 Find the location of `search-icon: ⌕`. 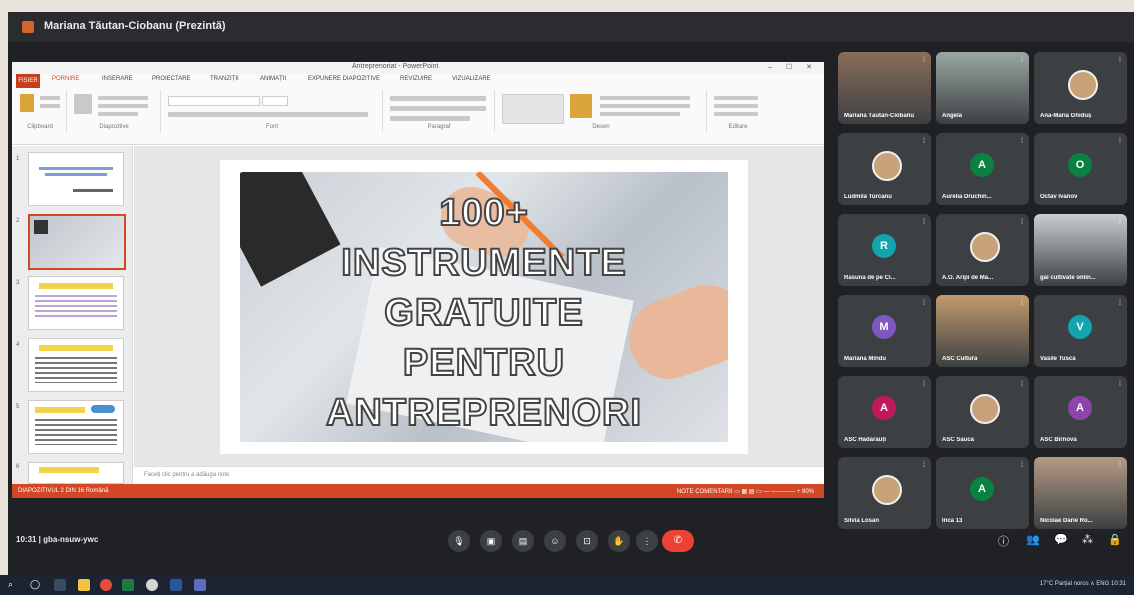

search-icon: ⌕ is located at coordinates (14, 585).